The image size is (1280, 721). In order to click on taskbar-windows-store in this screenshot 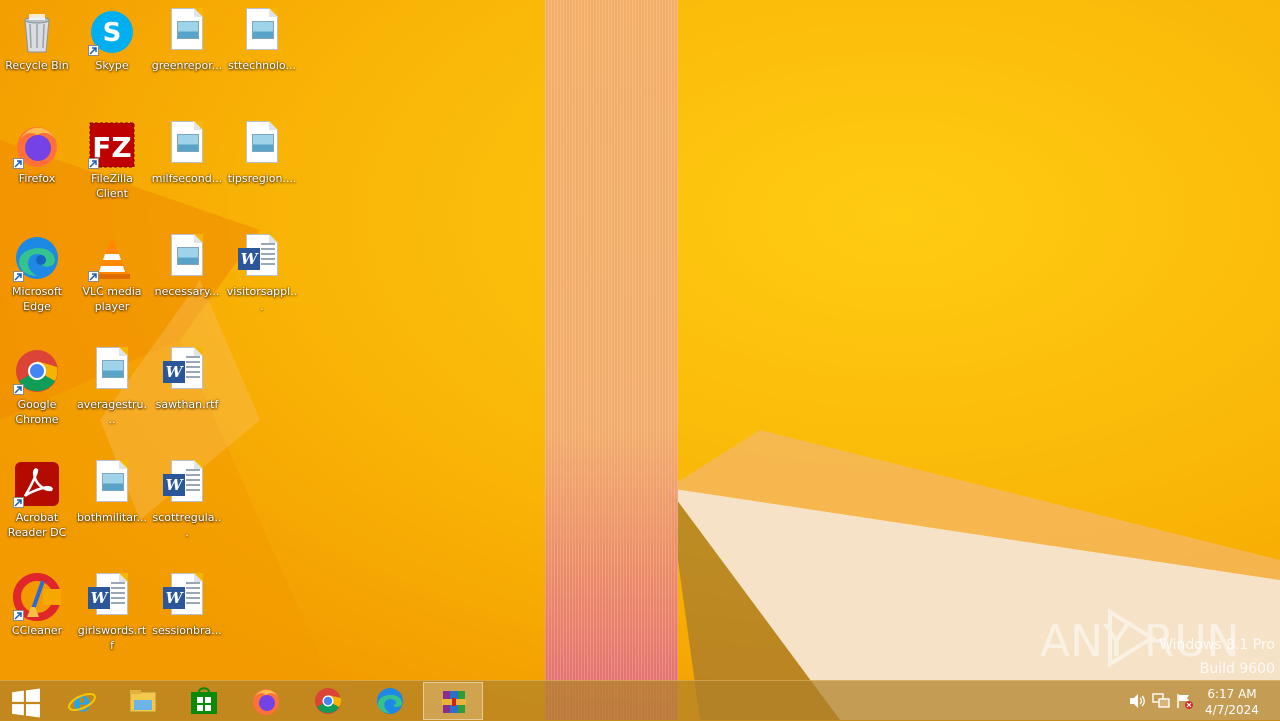, I will do `click(204, 701)`.